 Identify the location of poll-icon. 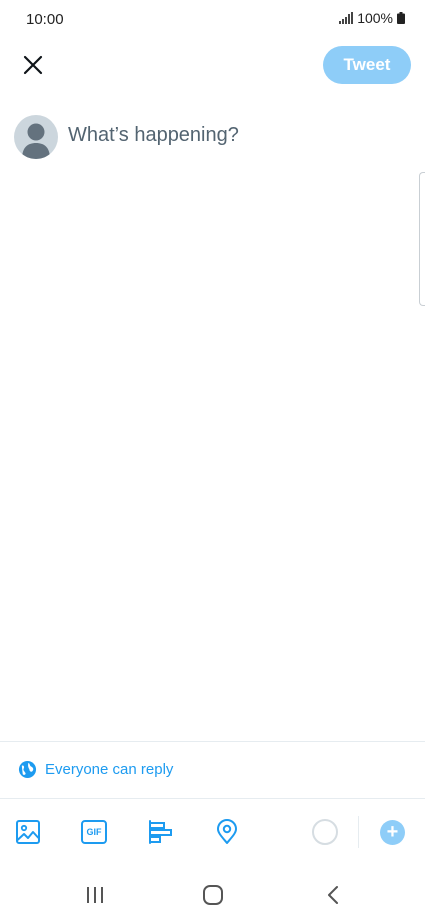
(160, 832).